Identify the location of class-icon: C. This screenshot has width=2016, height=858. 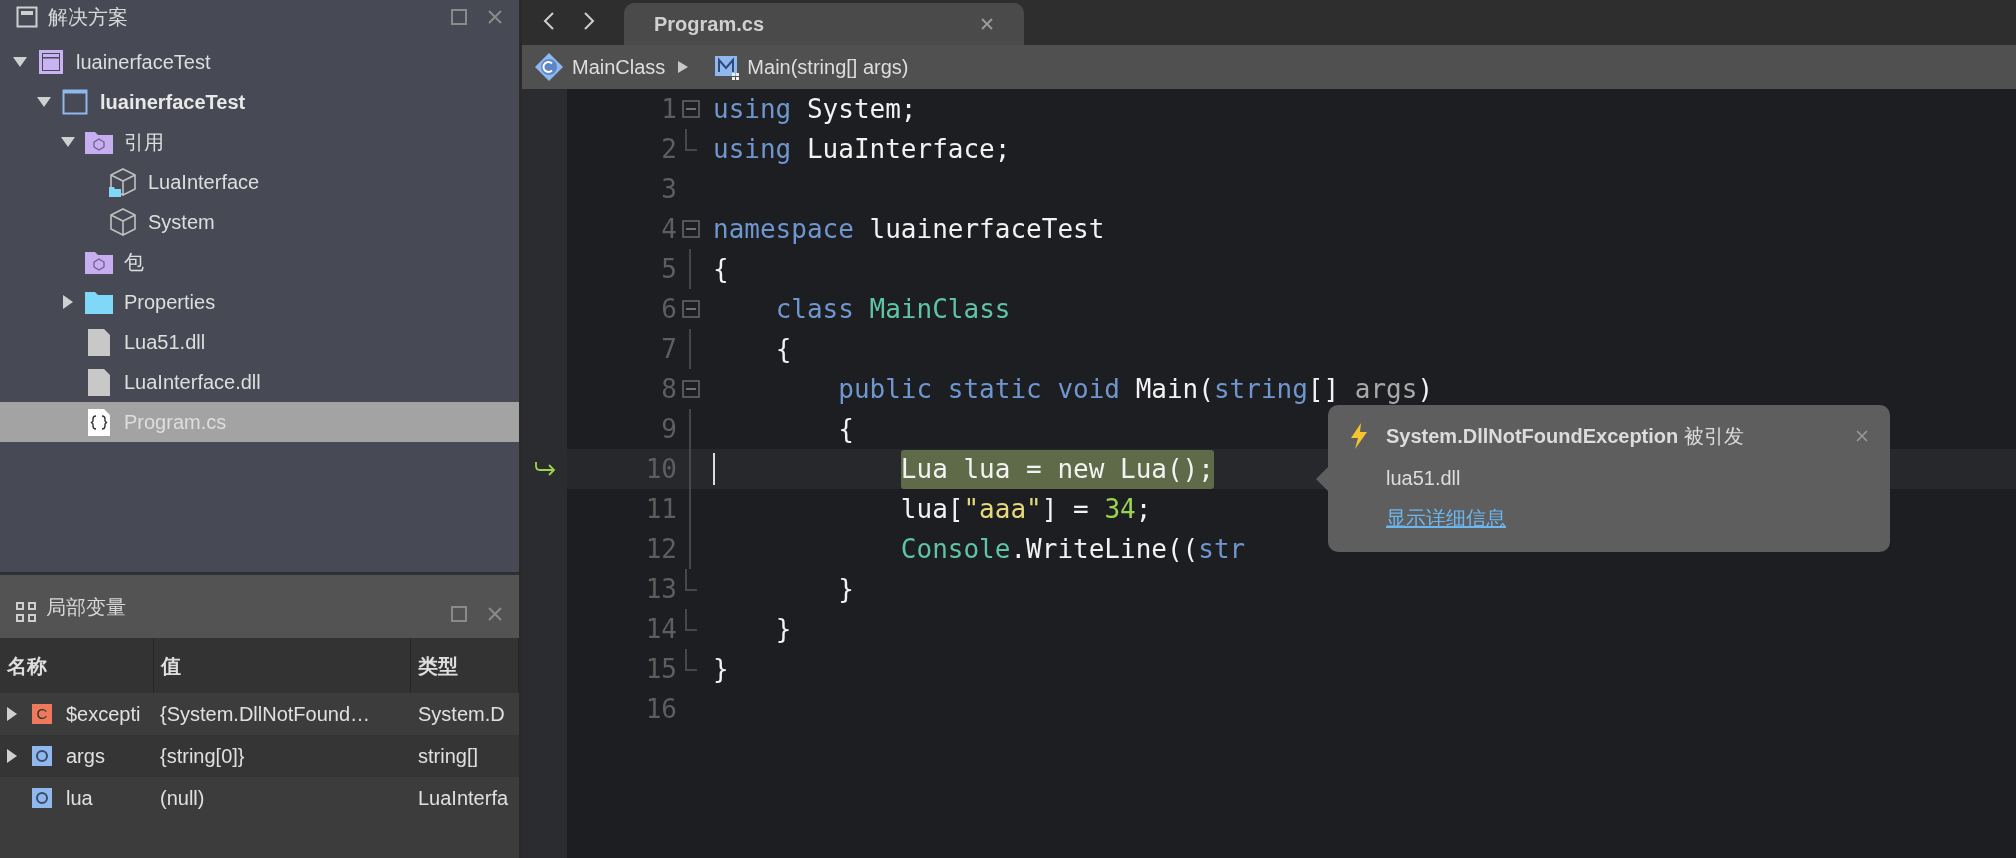
(42, 714).